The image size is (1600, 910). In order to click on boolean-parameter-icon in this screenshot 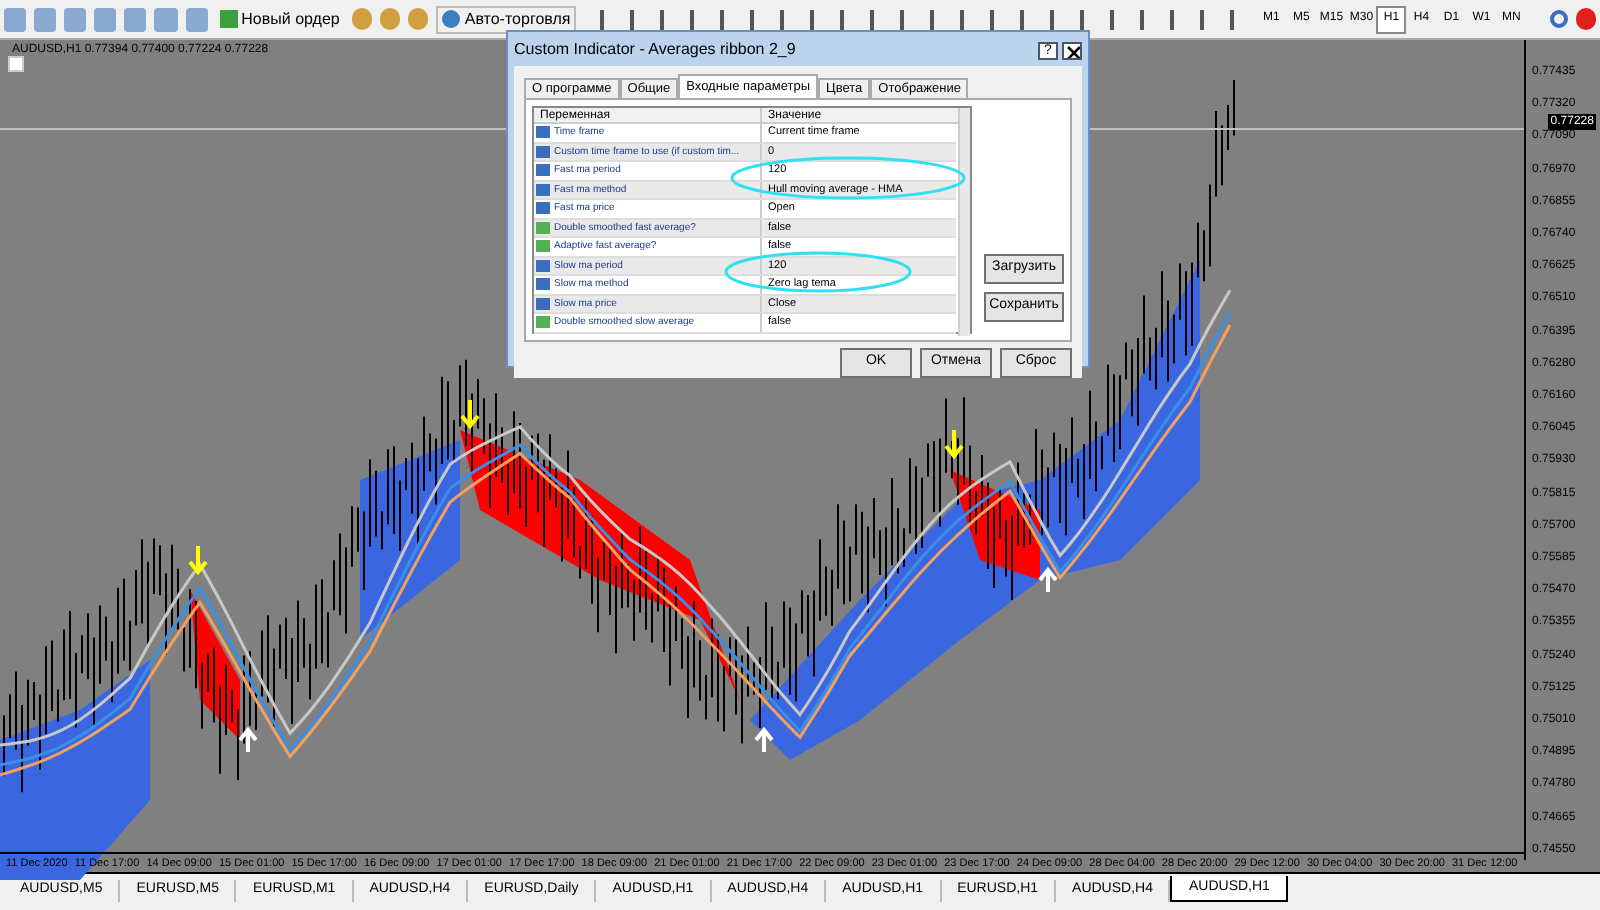, I will do `click(543, 322)`.